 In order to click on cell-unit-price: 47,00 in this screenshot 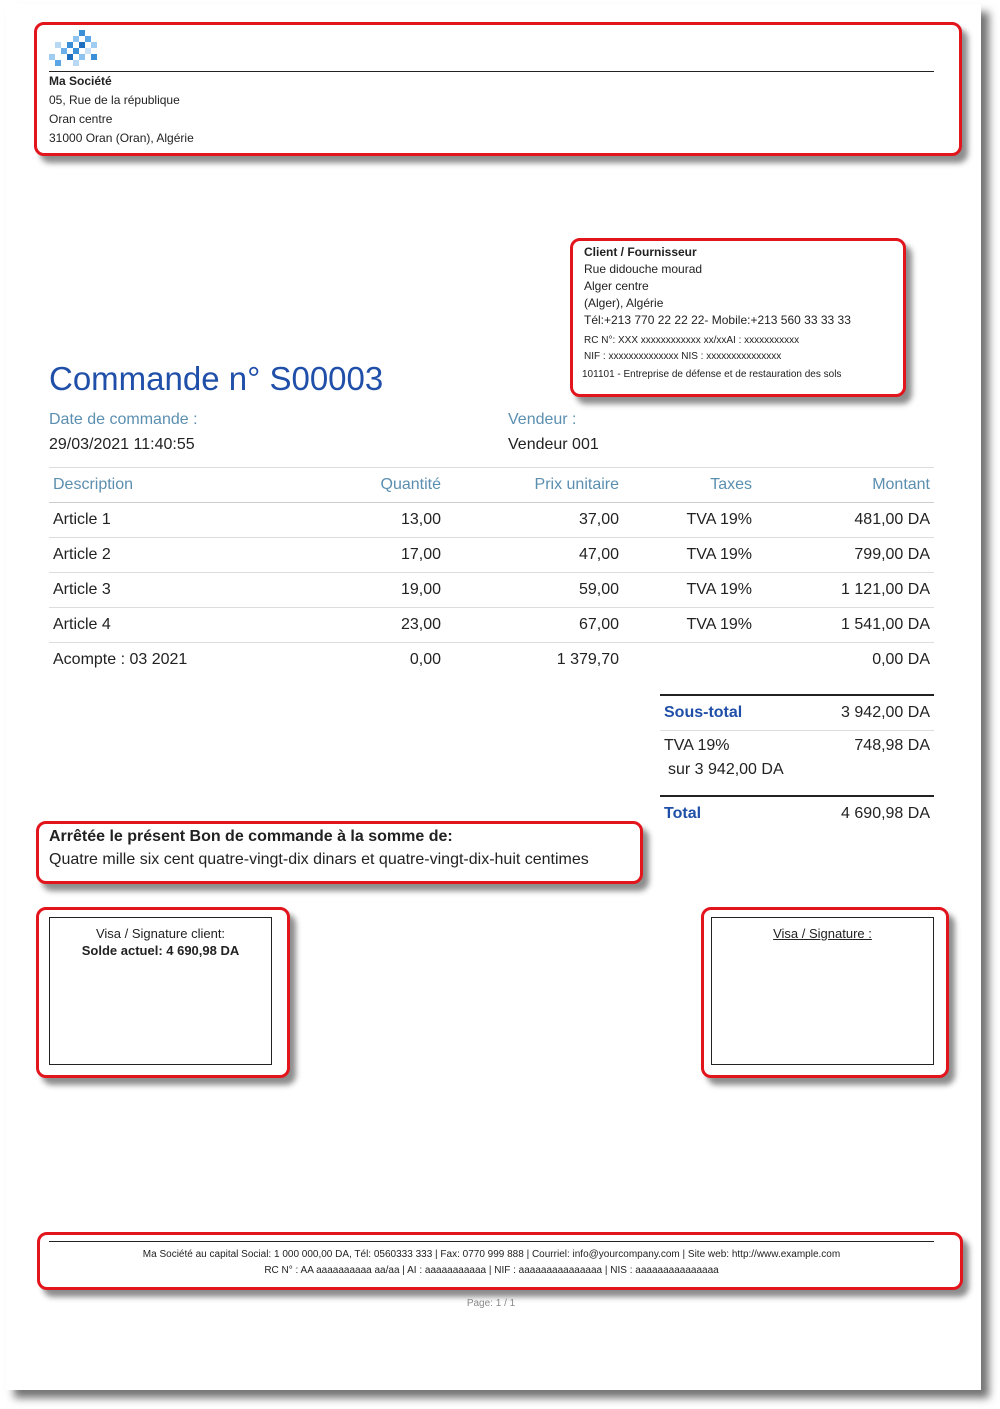, I will do `click(534, 555)`.